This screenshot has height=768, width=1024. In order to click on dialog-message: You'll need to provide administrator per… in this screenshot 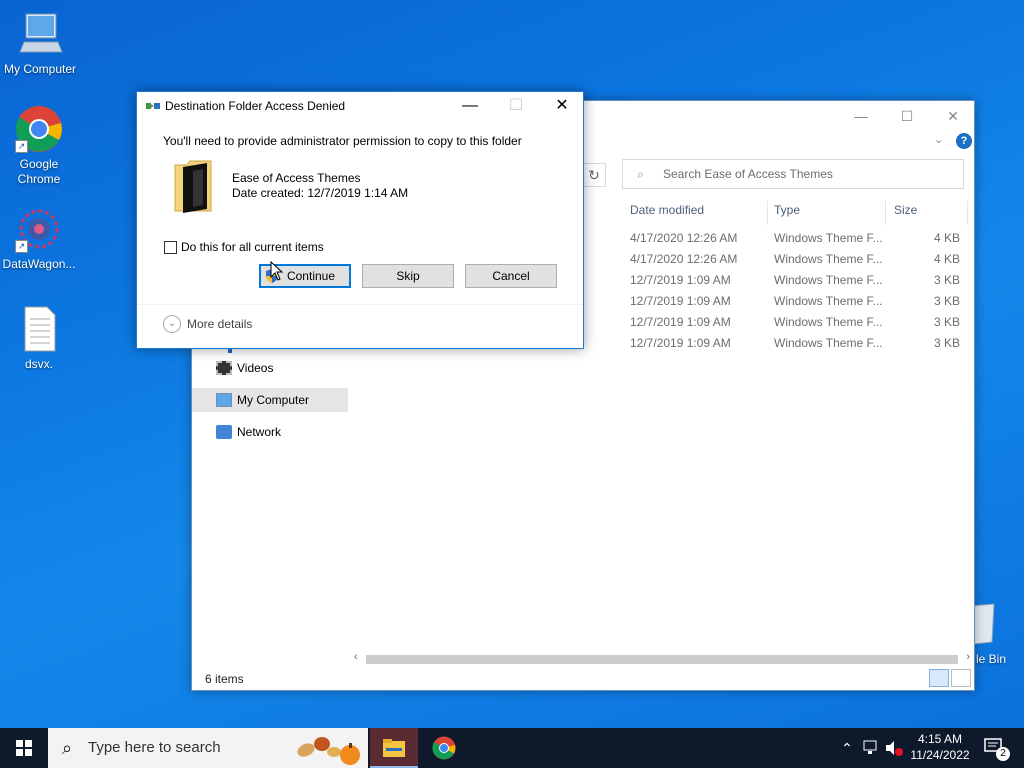, I will do `click(342, 141)`.